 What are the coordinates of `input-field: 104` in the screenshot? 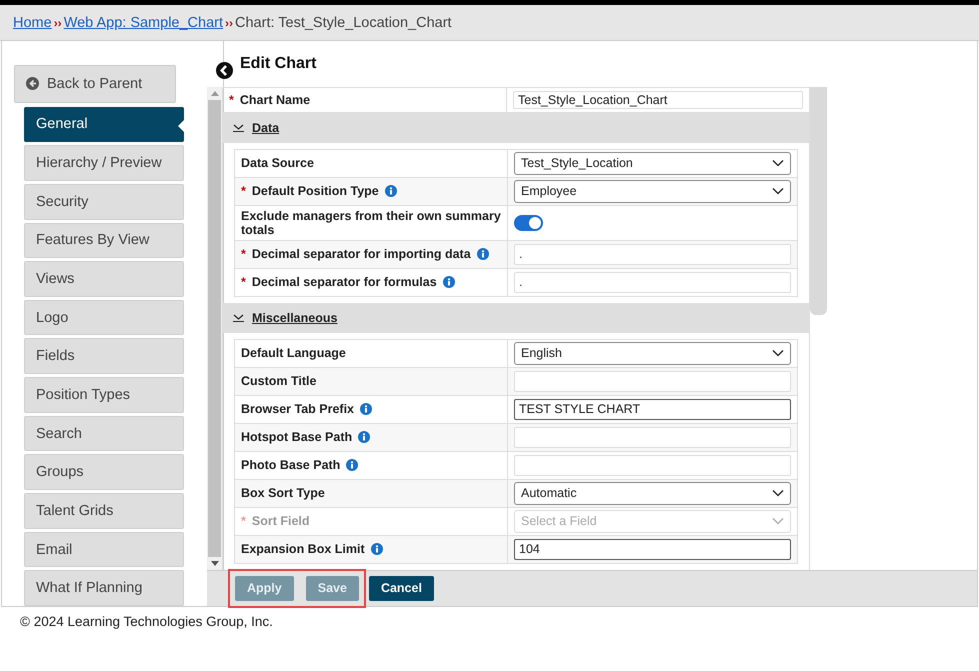 It's located at (652, 549).